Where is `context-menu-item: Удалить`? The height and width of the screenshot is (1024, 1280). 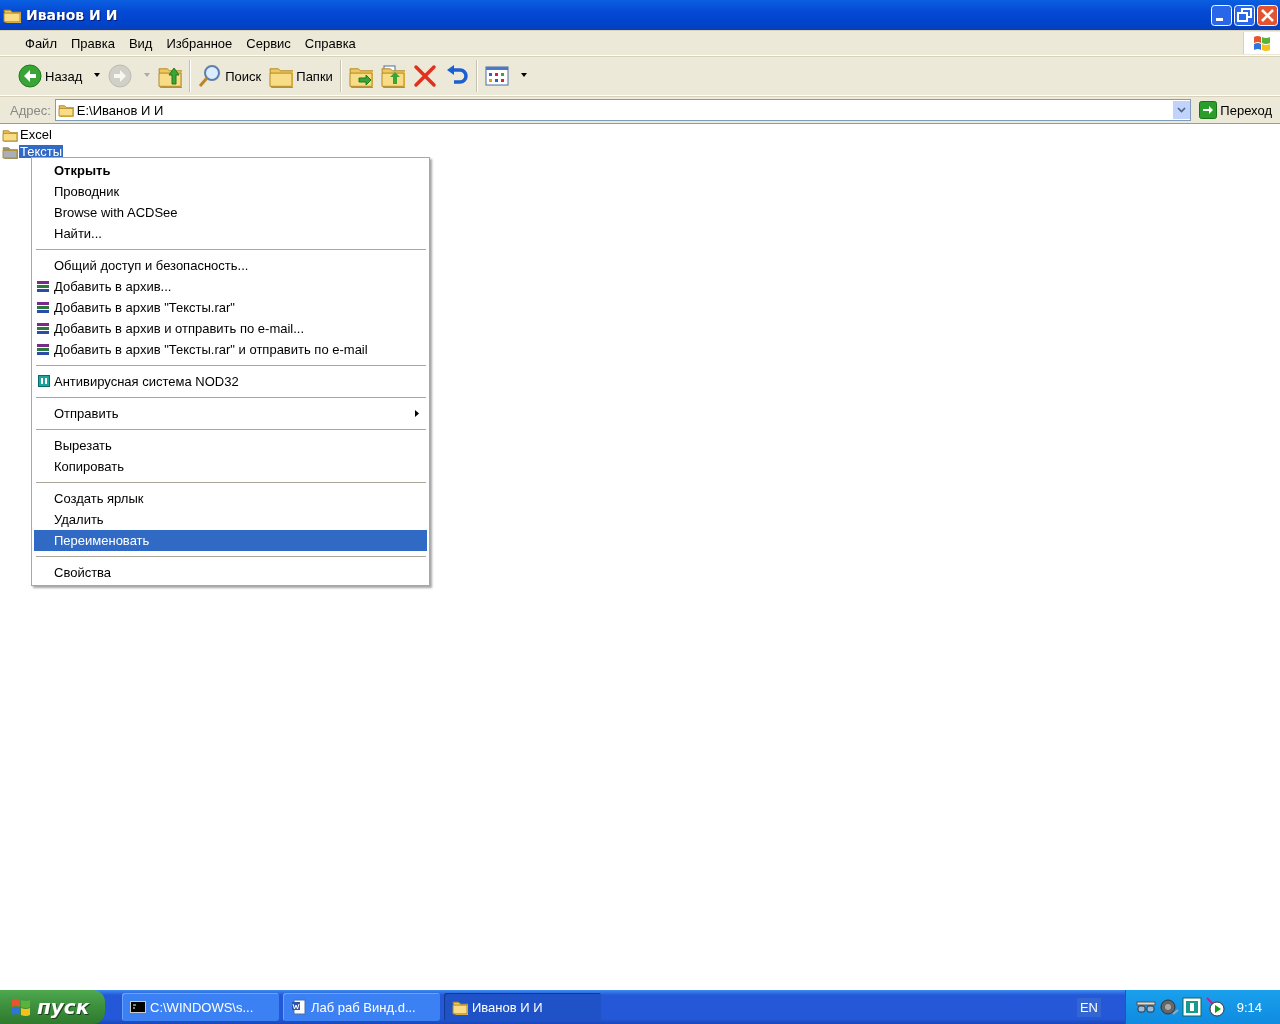
context-menu-item: Удалить is located at coordinates (230, 519).